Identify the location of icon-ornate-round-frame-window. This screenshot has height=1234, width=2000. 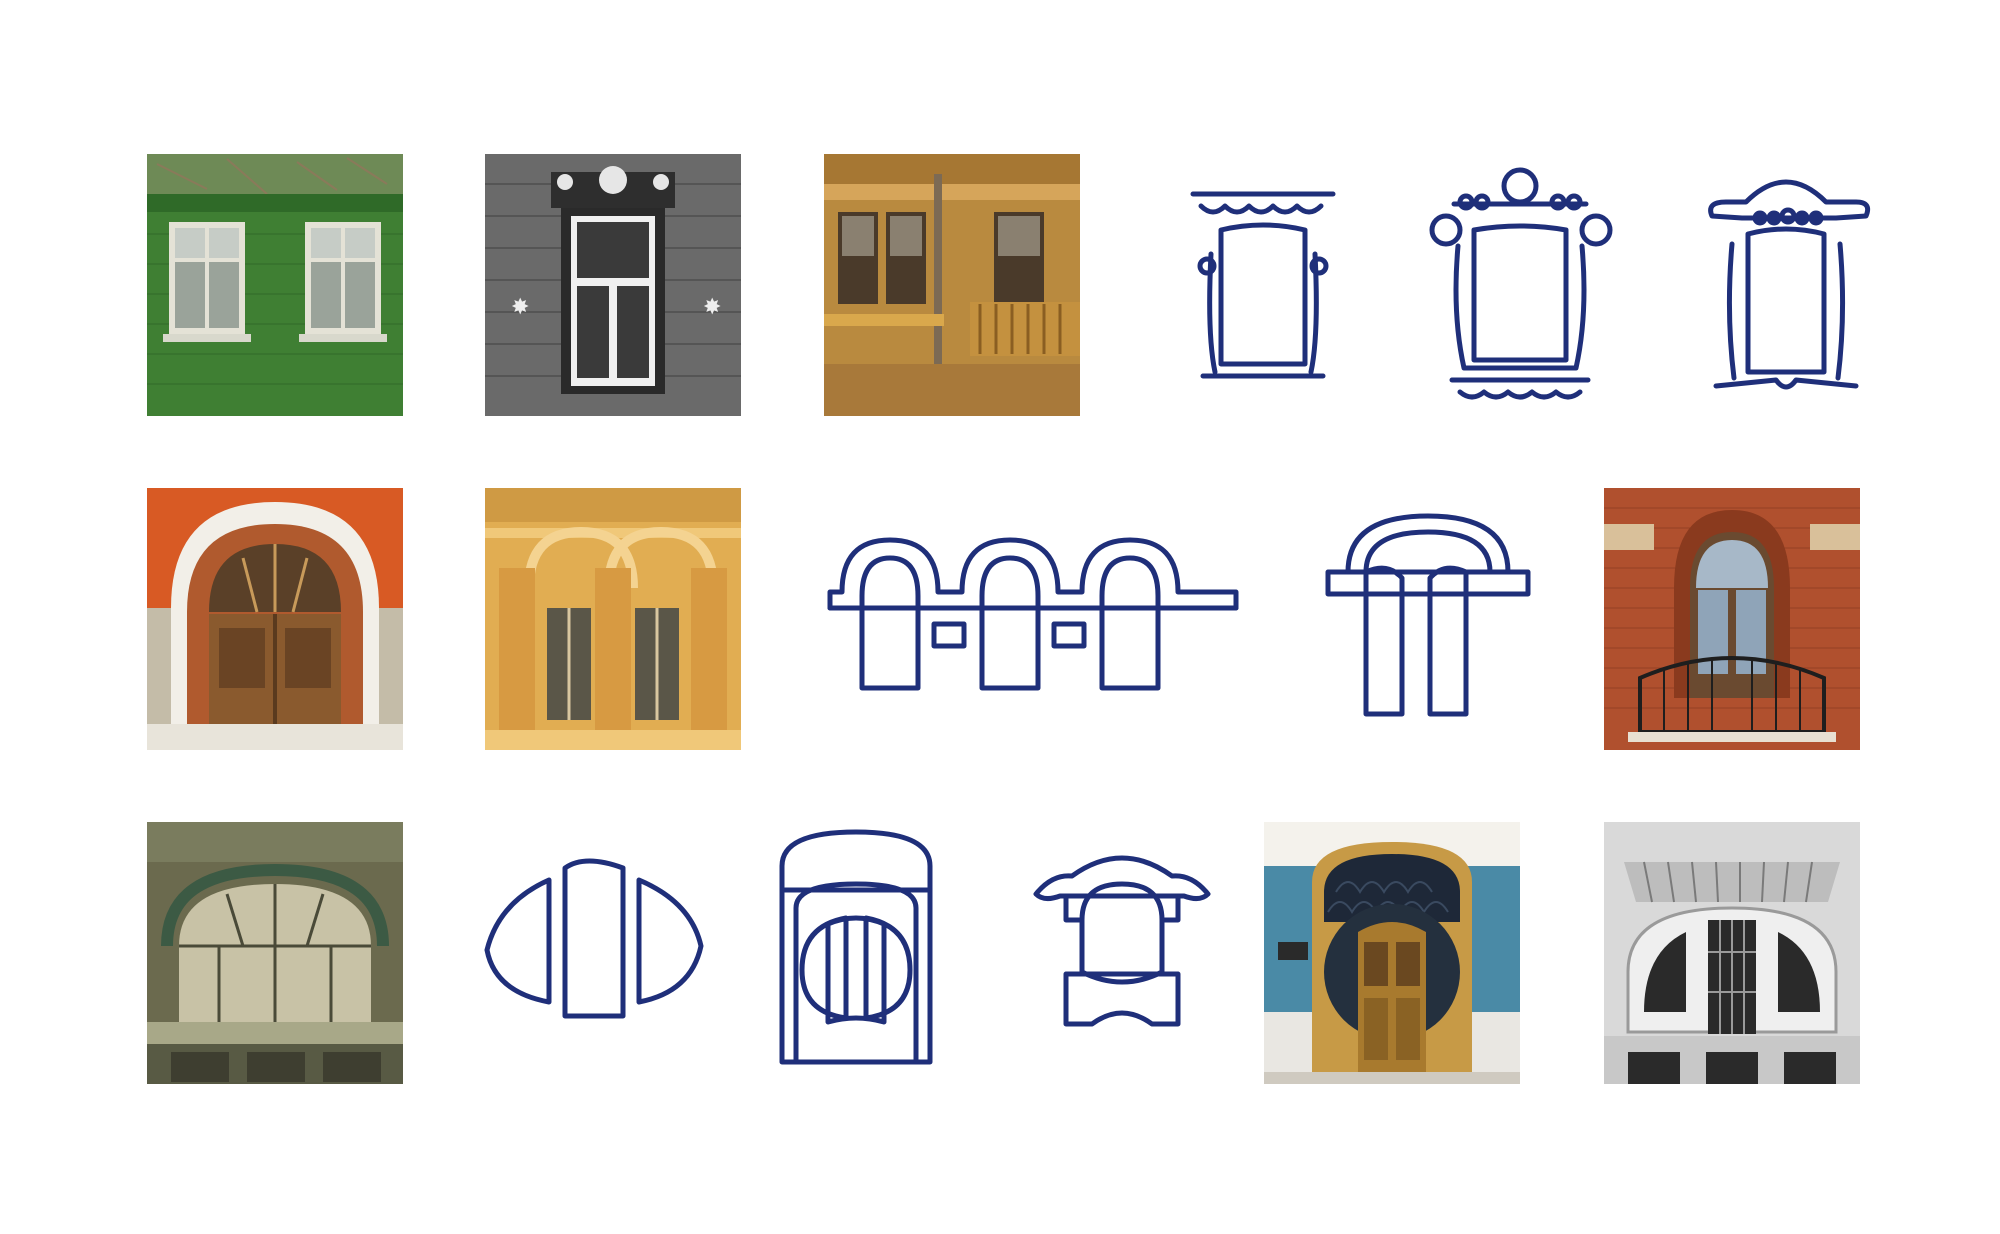
(1552, 285).